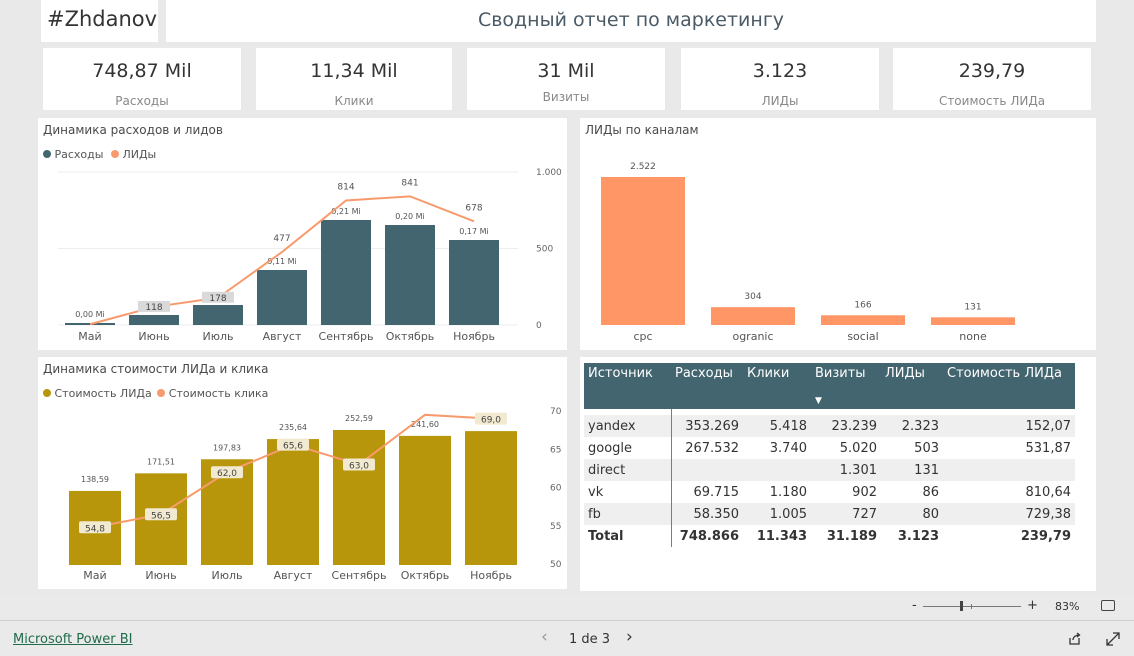 This screenshot has width=1134, height=656. I want to click on bar-data-label: 2.522, so click(643, 167).